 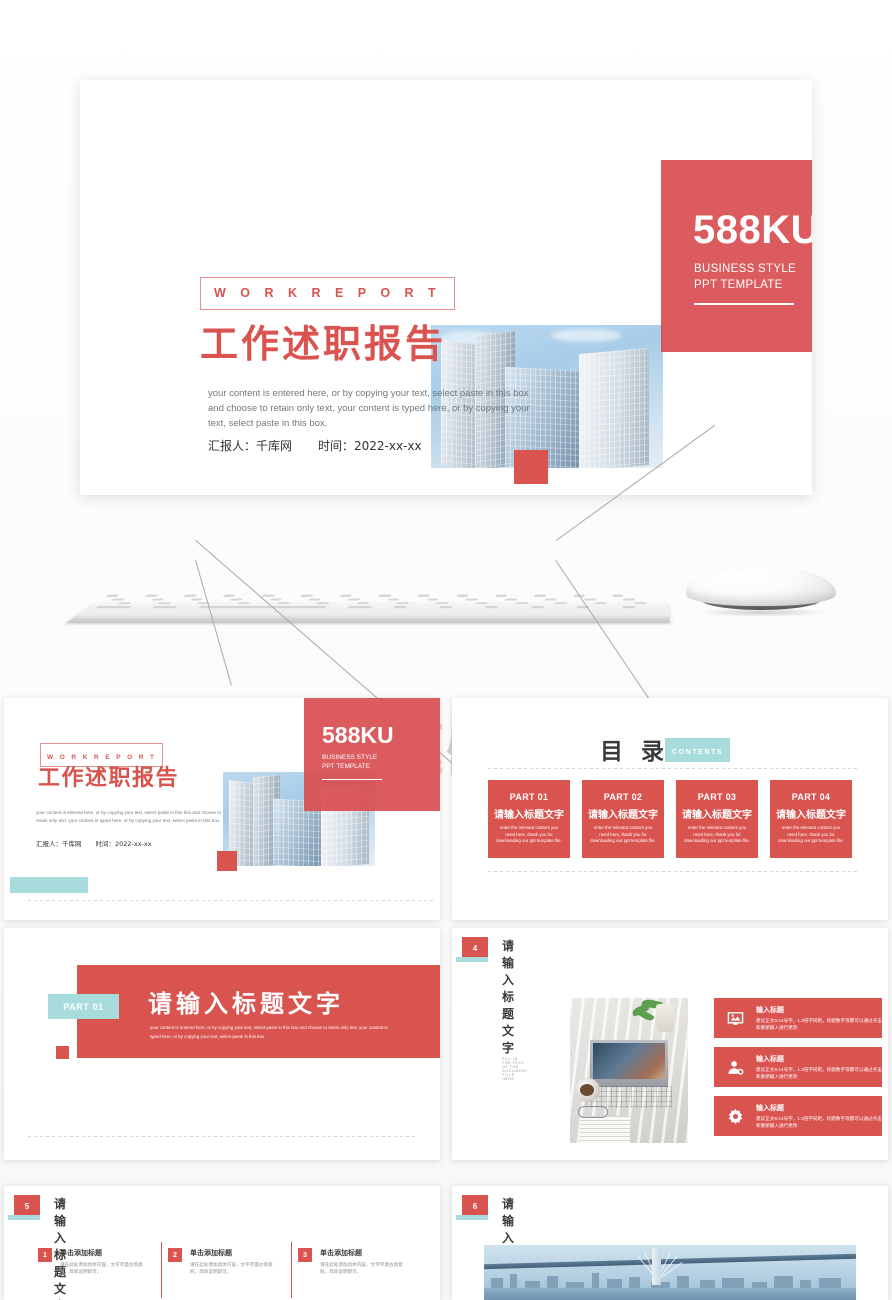 What do you see at coordinates (674, 768) in the screenshot?
I see `contents-rule-top` at bounding box center [674, 768].